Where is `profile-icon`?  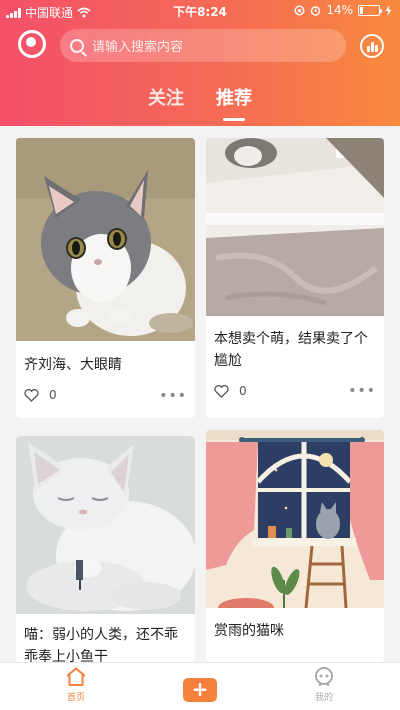 profile-icon is located at coordinates (324, 676).